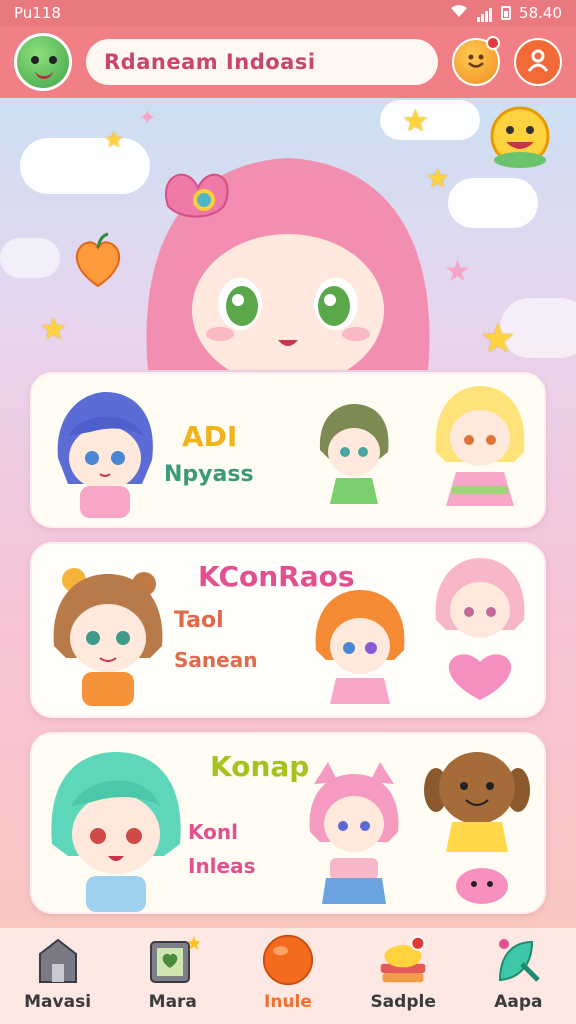  What do you see at coordinates (288, 1002) in the screenshot?
I see `nav-label: Inule` at bounding box center [288, 1002].